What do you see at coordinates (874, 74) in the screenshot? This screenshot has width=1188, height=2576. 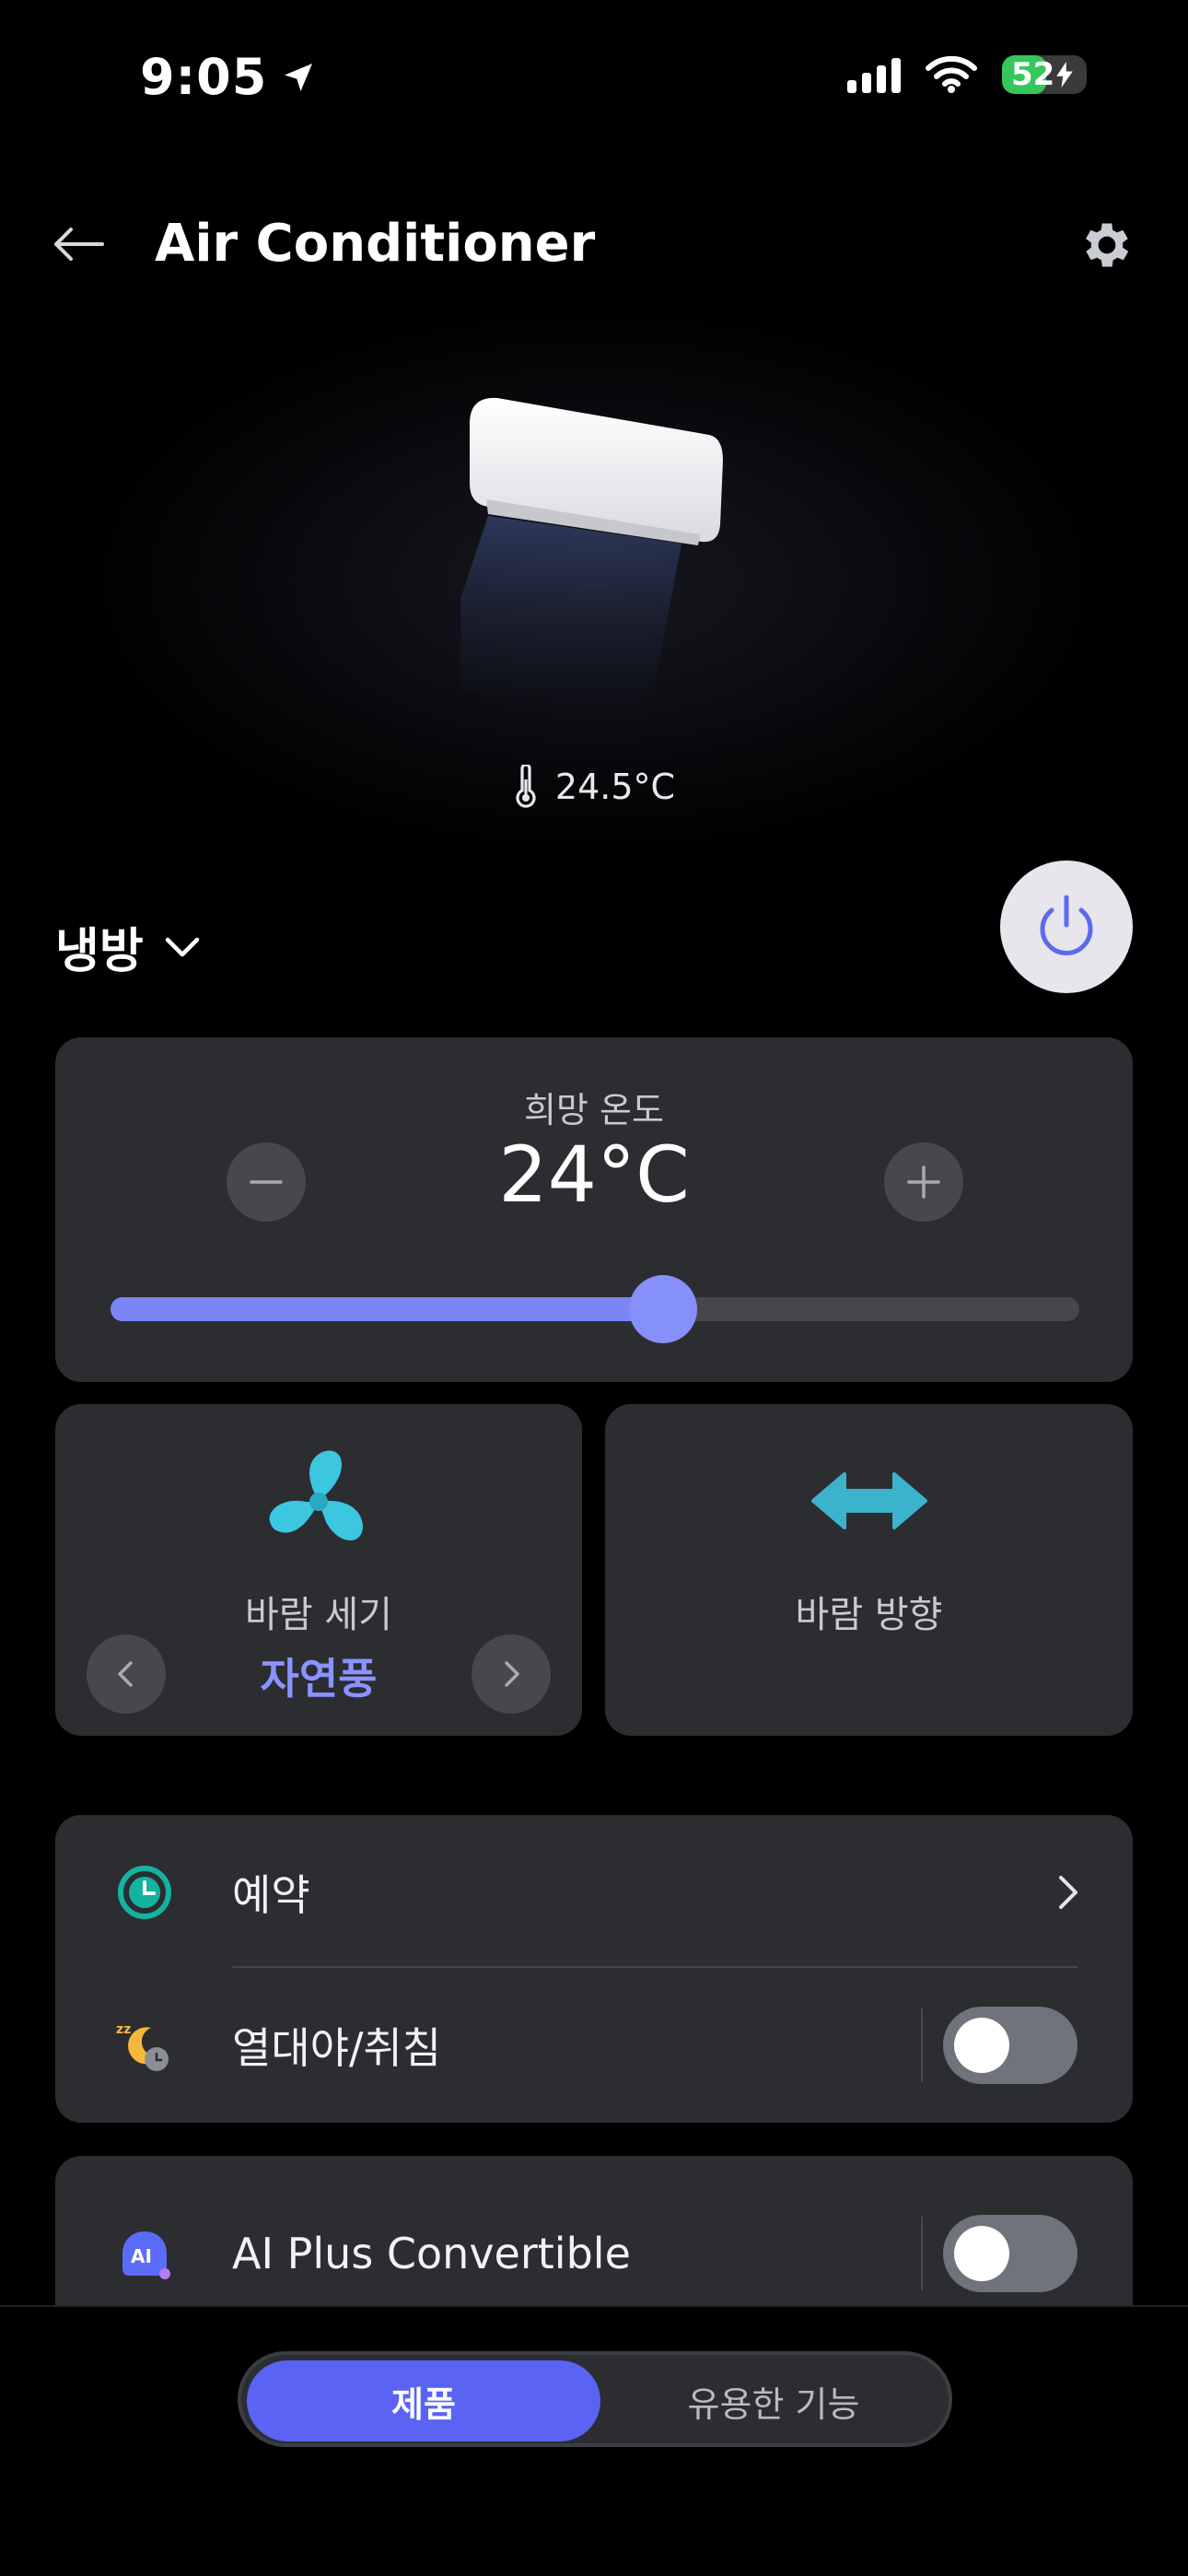 I see `cellular-signal-icon` at bounding box center [874, 74].